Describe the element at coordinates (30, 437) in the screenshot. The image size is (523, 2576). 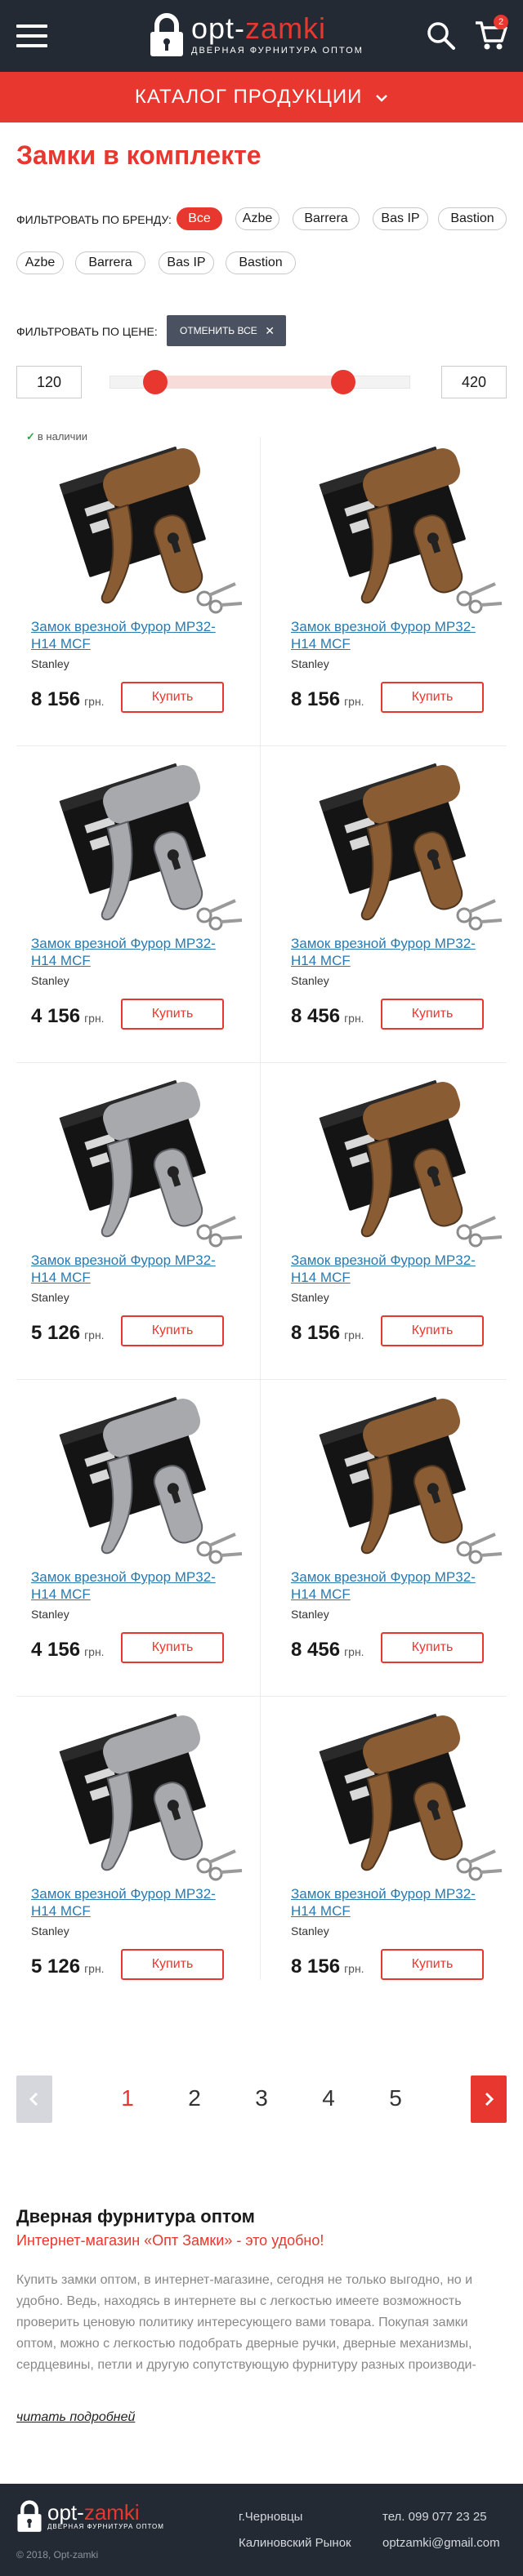
I see `checkmark-icon: ✓` at that location.